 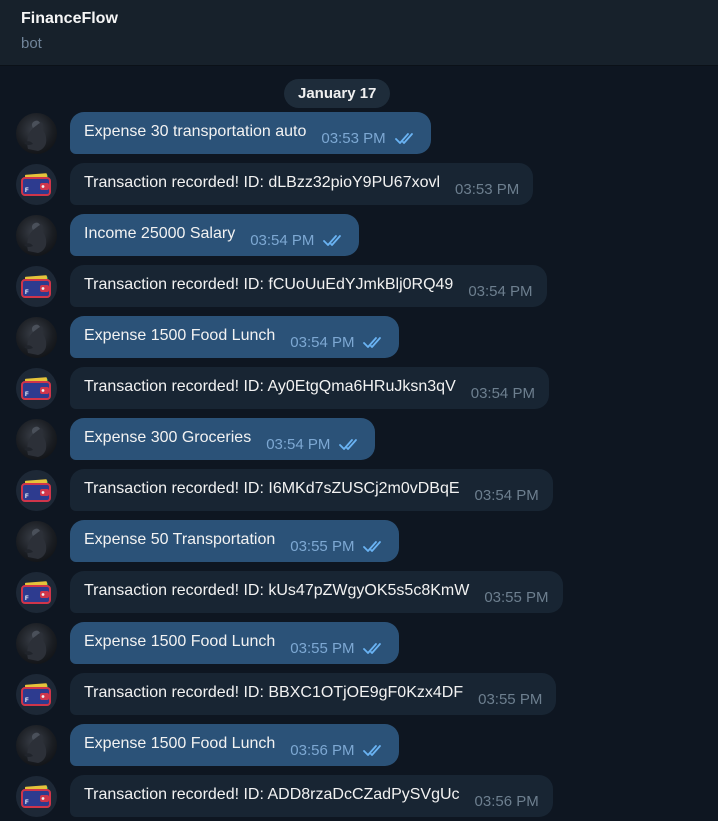 I want to click on message-bubble: Expense 1500 Food Lunch 03:54 PM, so click(x=235, y=337).